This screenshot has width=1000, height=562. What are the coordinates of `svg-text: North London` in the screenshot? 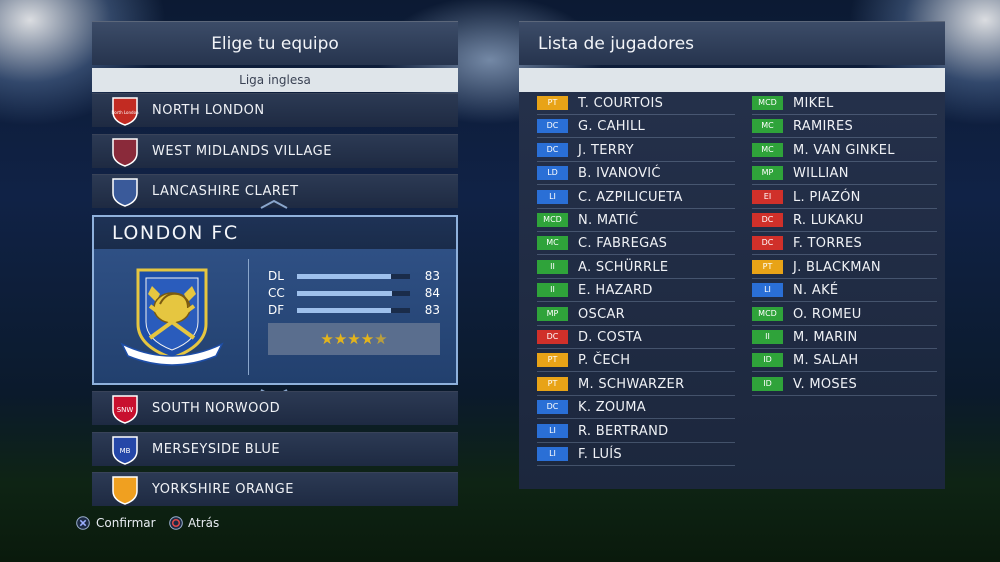 It's located at (125, 112).